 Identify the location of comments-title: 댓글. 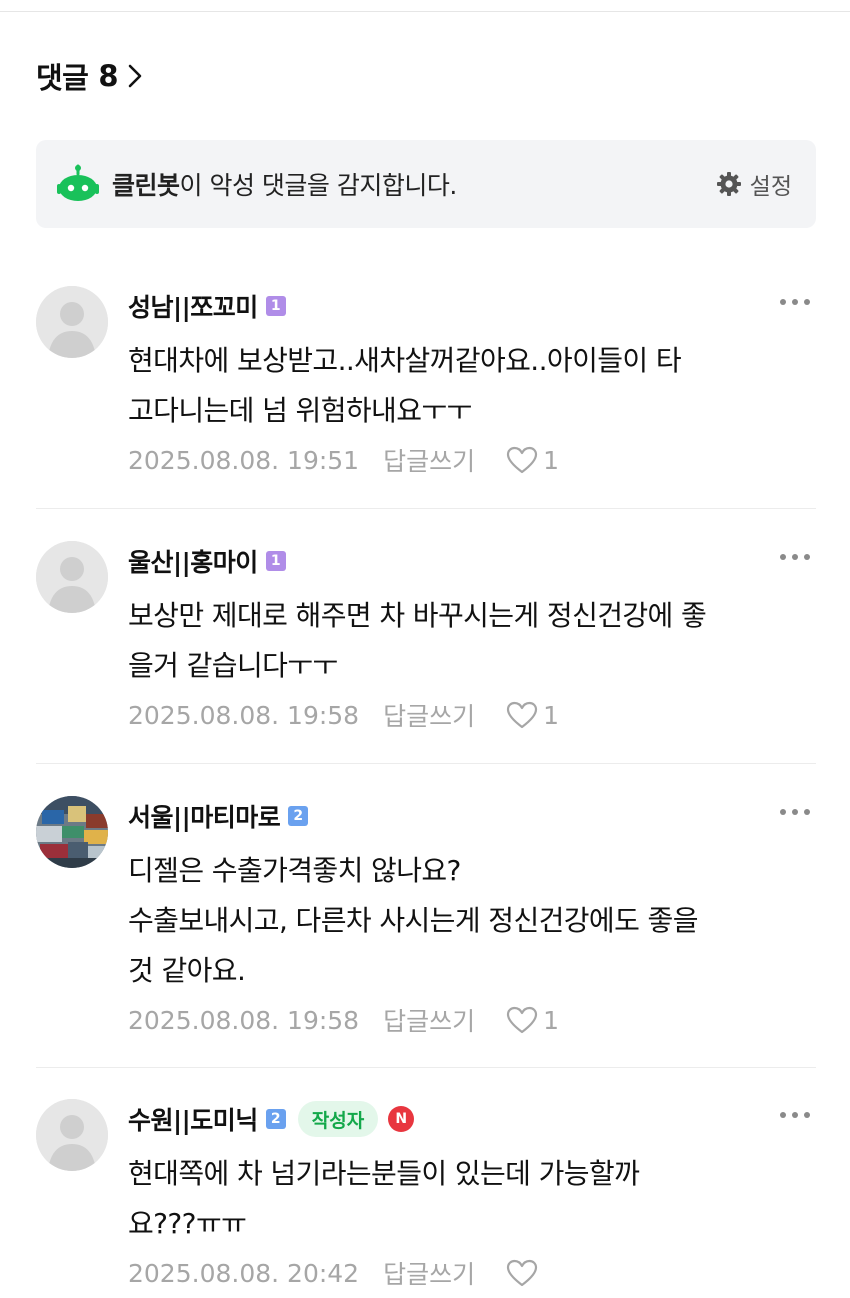
(62, 78).